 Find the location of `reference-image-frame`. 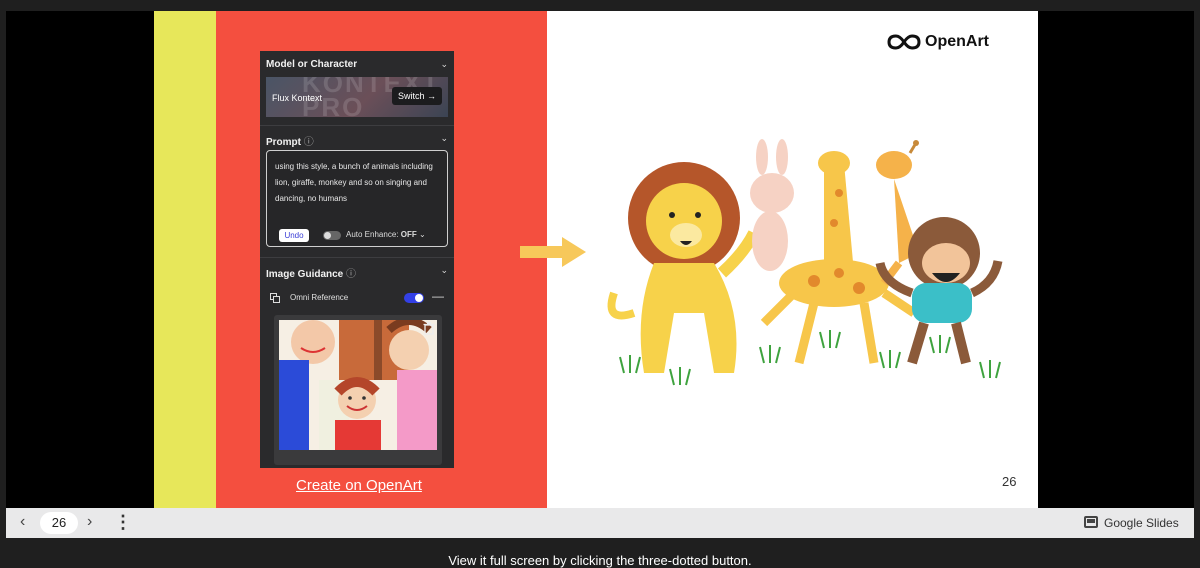

reference-image-frame is located at coordinates (358, 390).